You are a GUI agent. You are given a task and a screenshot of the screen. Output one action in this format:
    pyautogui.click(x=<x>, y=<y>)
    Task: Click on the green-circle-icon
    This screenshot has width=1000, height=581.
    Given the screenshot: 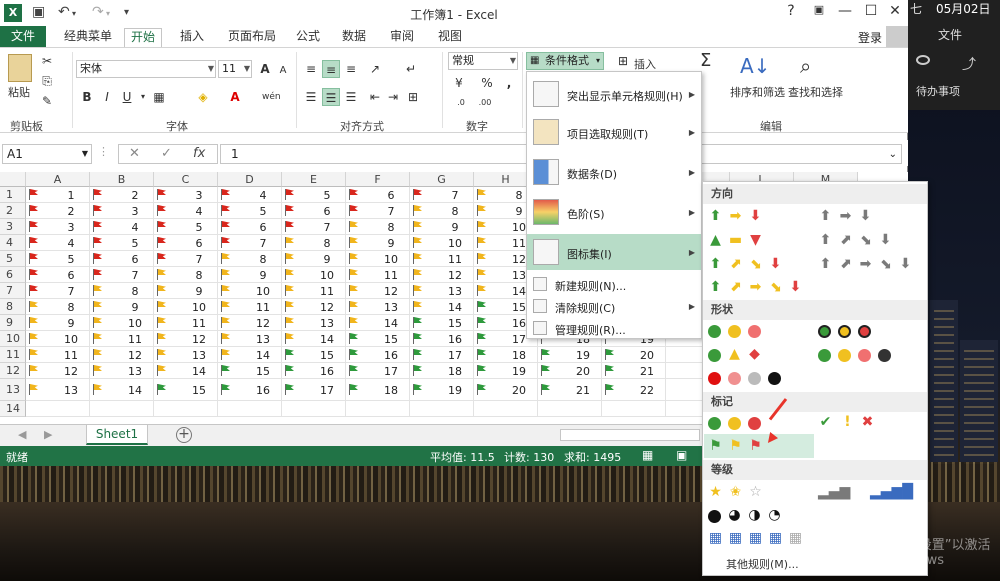 What is the action you would take?
    pyautogui.click(x=824, y=355)
    